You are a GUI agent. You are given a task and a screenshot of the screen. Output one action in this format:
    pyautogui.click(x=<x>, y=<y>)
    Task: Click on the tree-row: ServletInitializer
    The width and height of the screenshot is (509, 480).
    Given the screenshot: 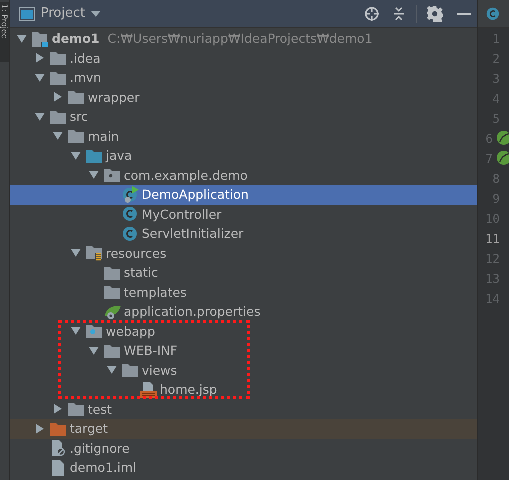 What is the action you would take?
    pyautogui.click(x=243, y=234)
    